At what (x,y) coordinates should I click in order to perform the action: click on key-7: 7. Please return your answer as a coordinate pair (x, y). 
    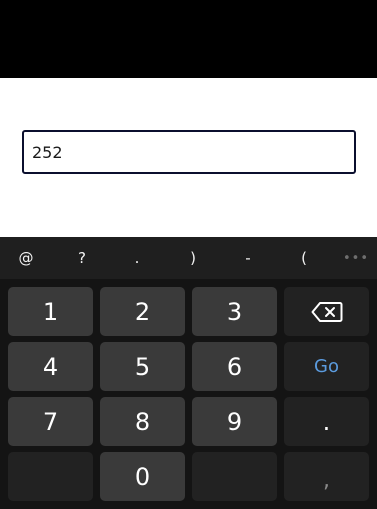
    Looking at the image, I should click on (50, 421).